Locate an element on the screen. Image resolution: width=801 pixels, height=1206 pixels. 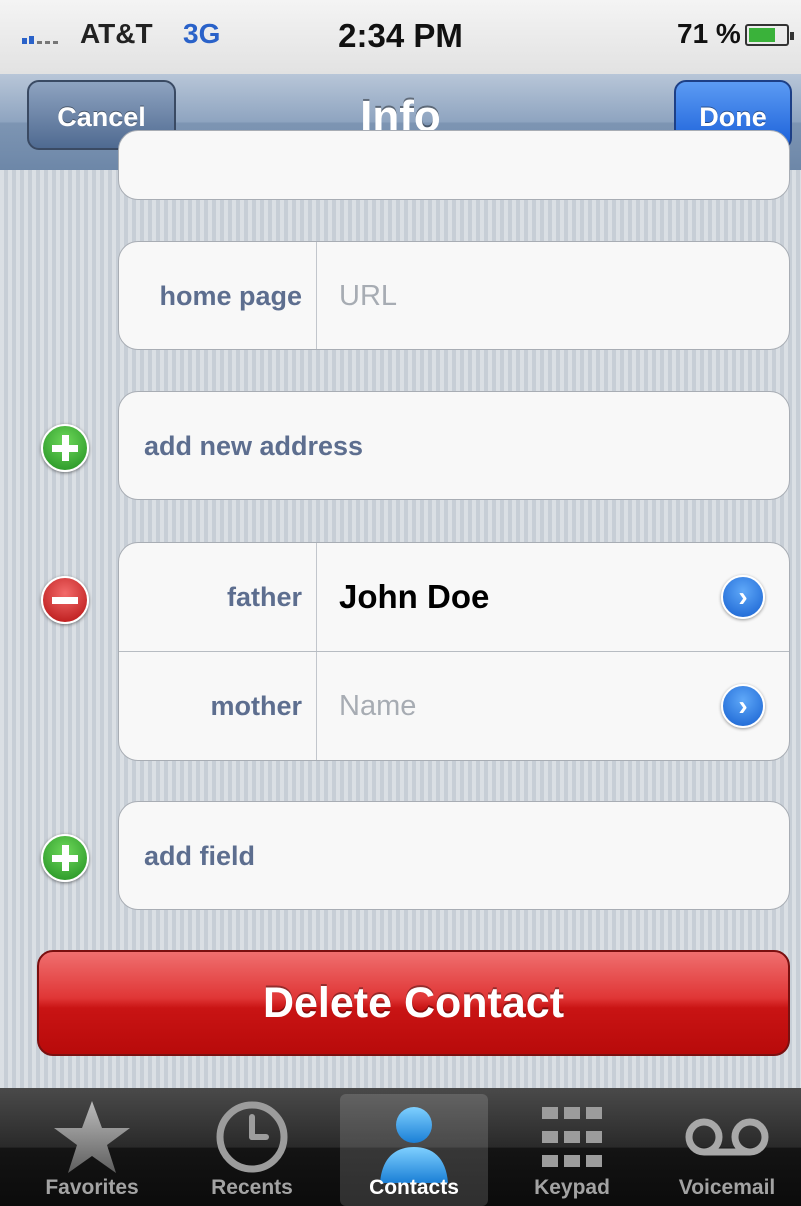
status-bar: AT&T 3G 2:34 PM 71 % is located at coordinates (400, 37).